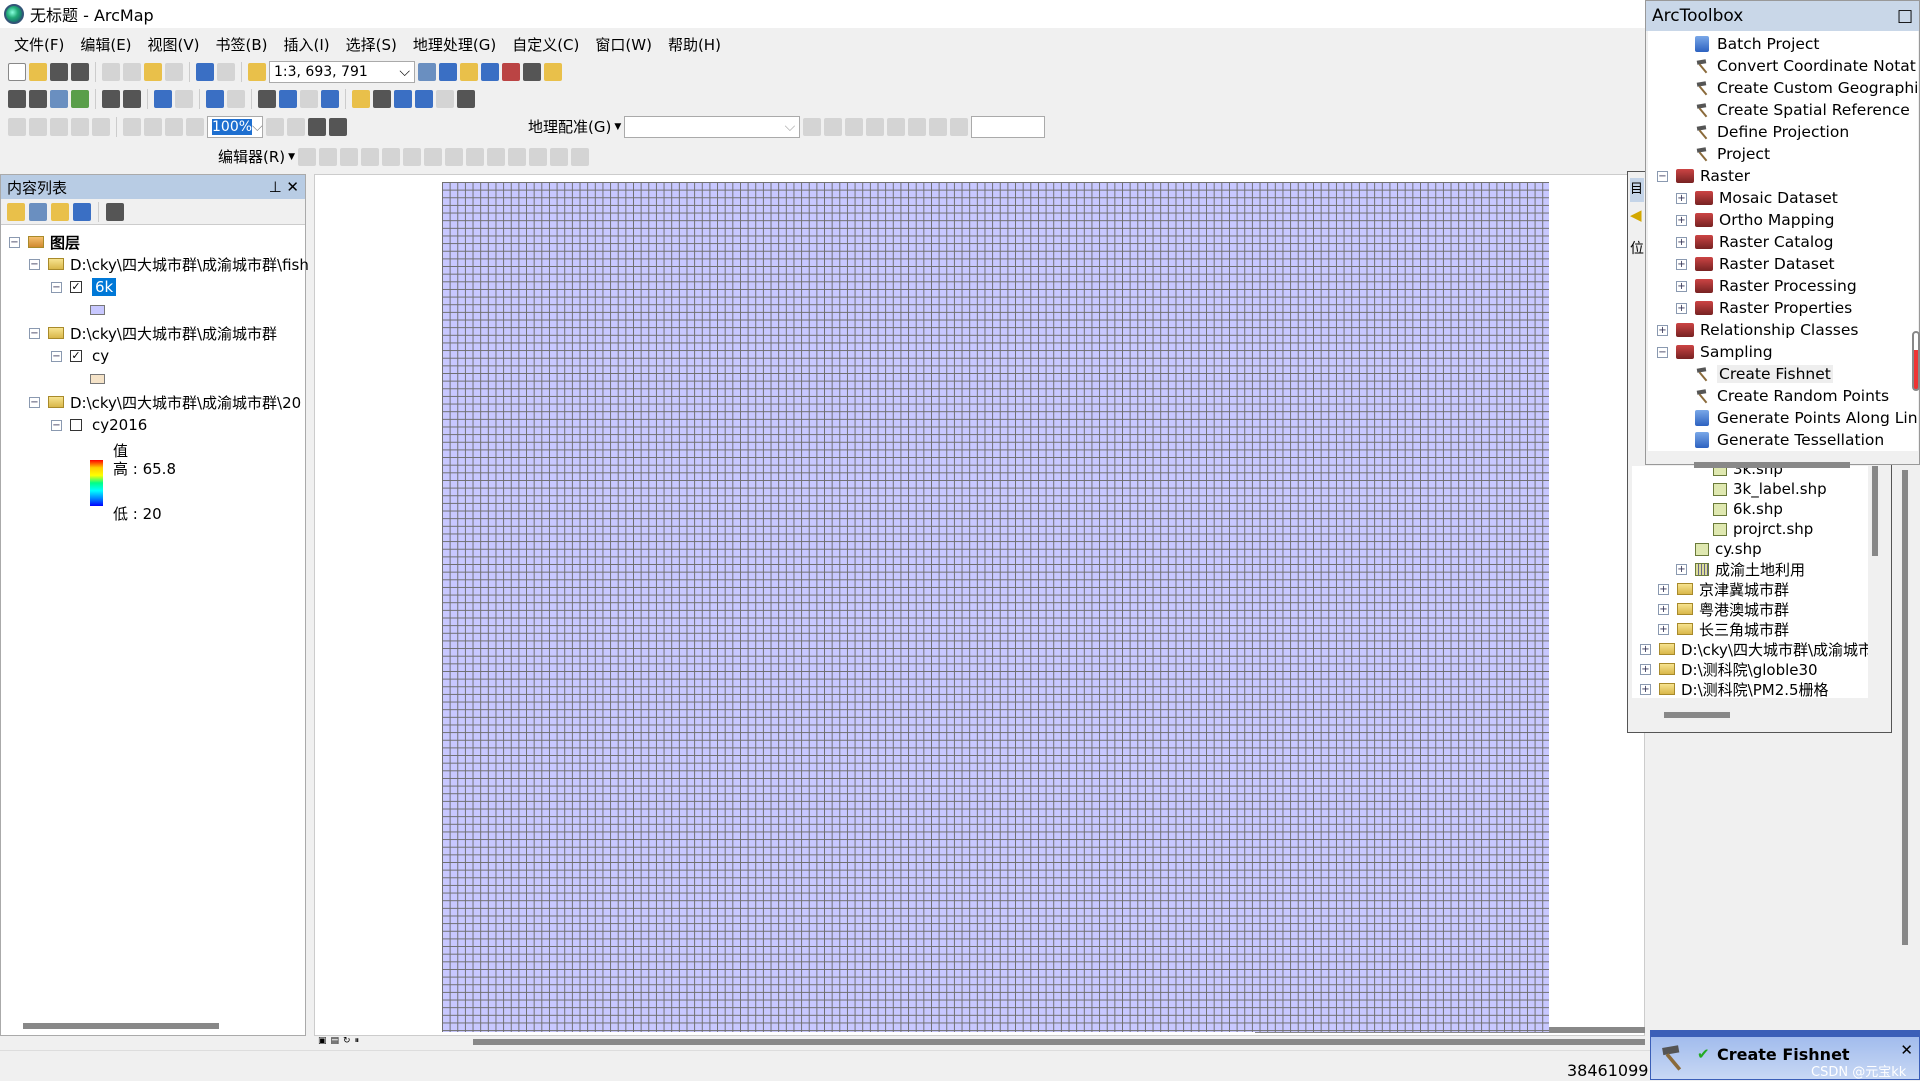 This screenshot has height=1081, width=1920. I want to click on catalog-item: projrct.shp, so click(1753, 529).